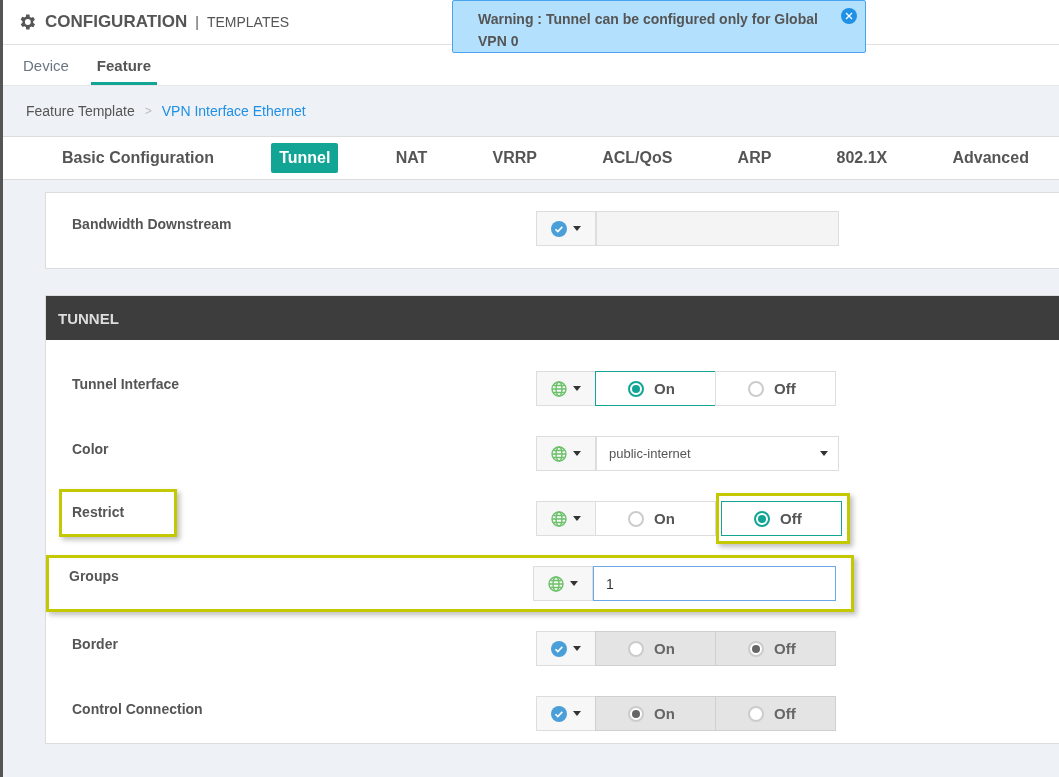  What do you see at coordinates (138, 158) in the screenshot?
I see `section-tab: Basic Configuration` at bounding box center [138, 158].